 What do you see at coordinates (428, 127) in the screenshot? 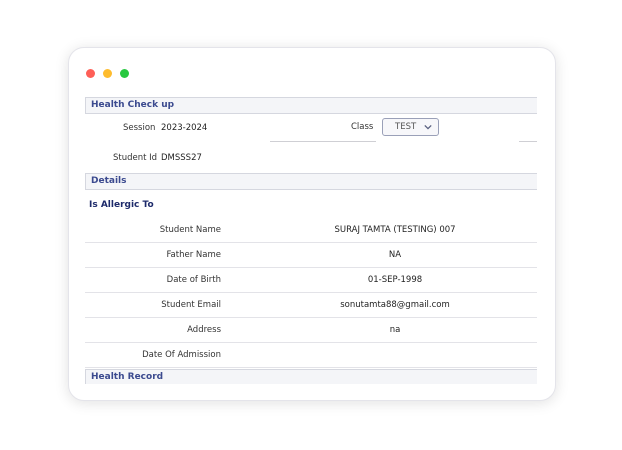
I see `chevron-down-icon` at bounding box center [428, 127].